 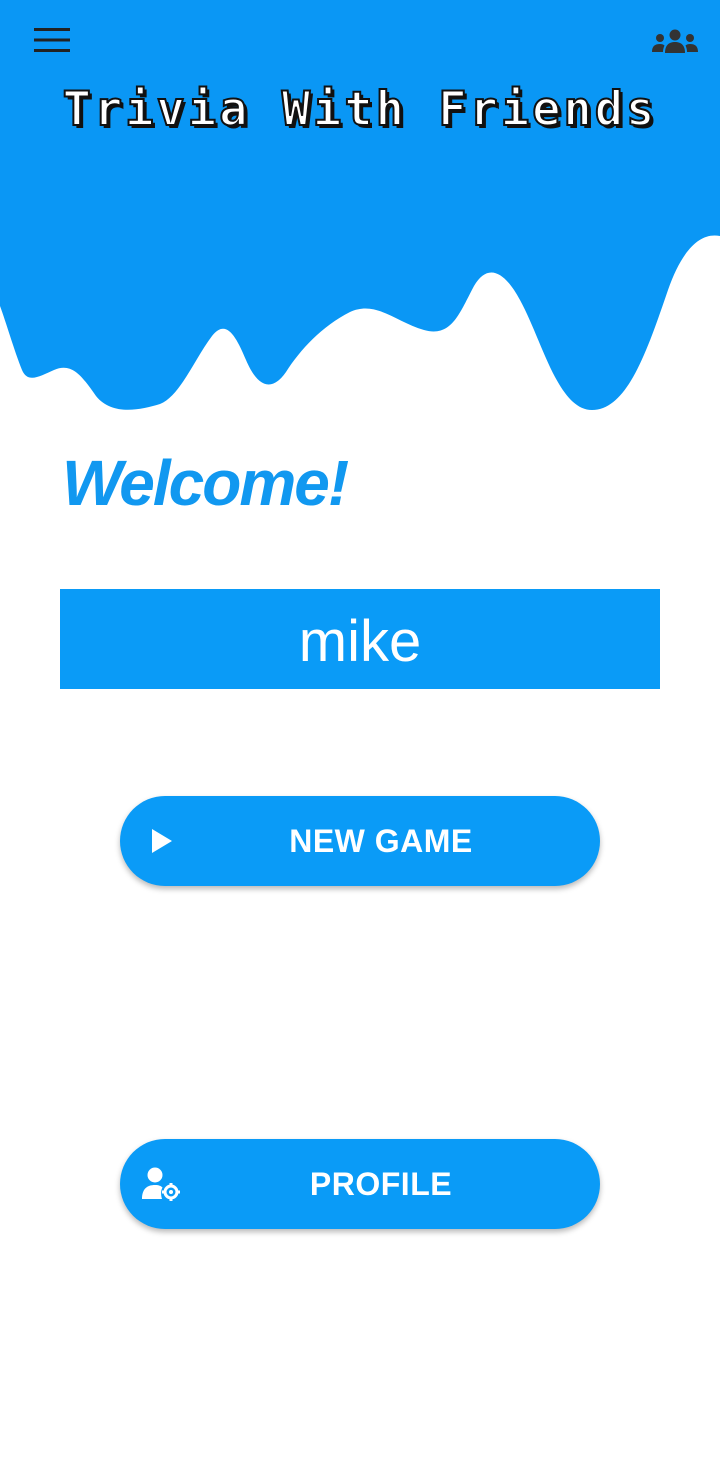 I want to click on menu-button, so click(x=52, y=40).